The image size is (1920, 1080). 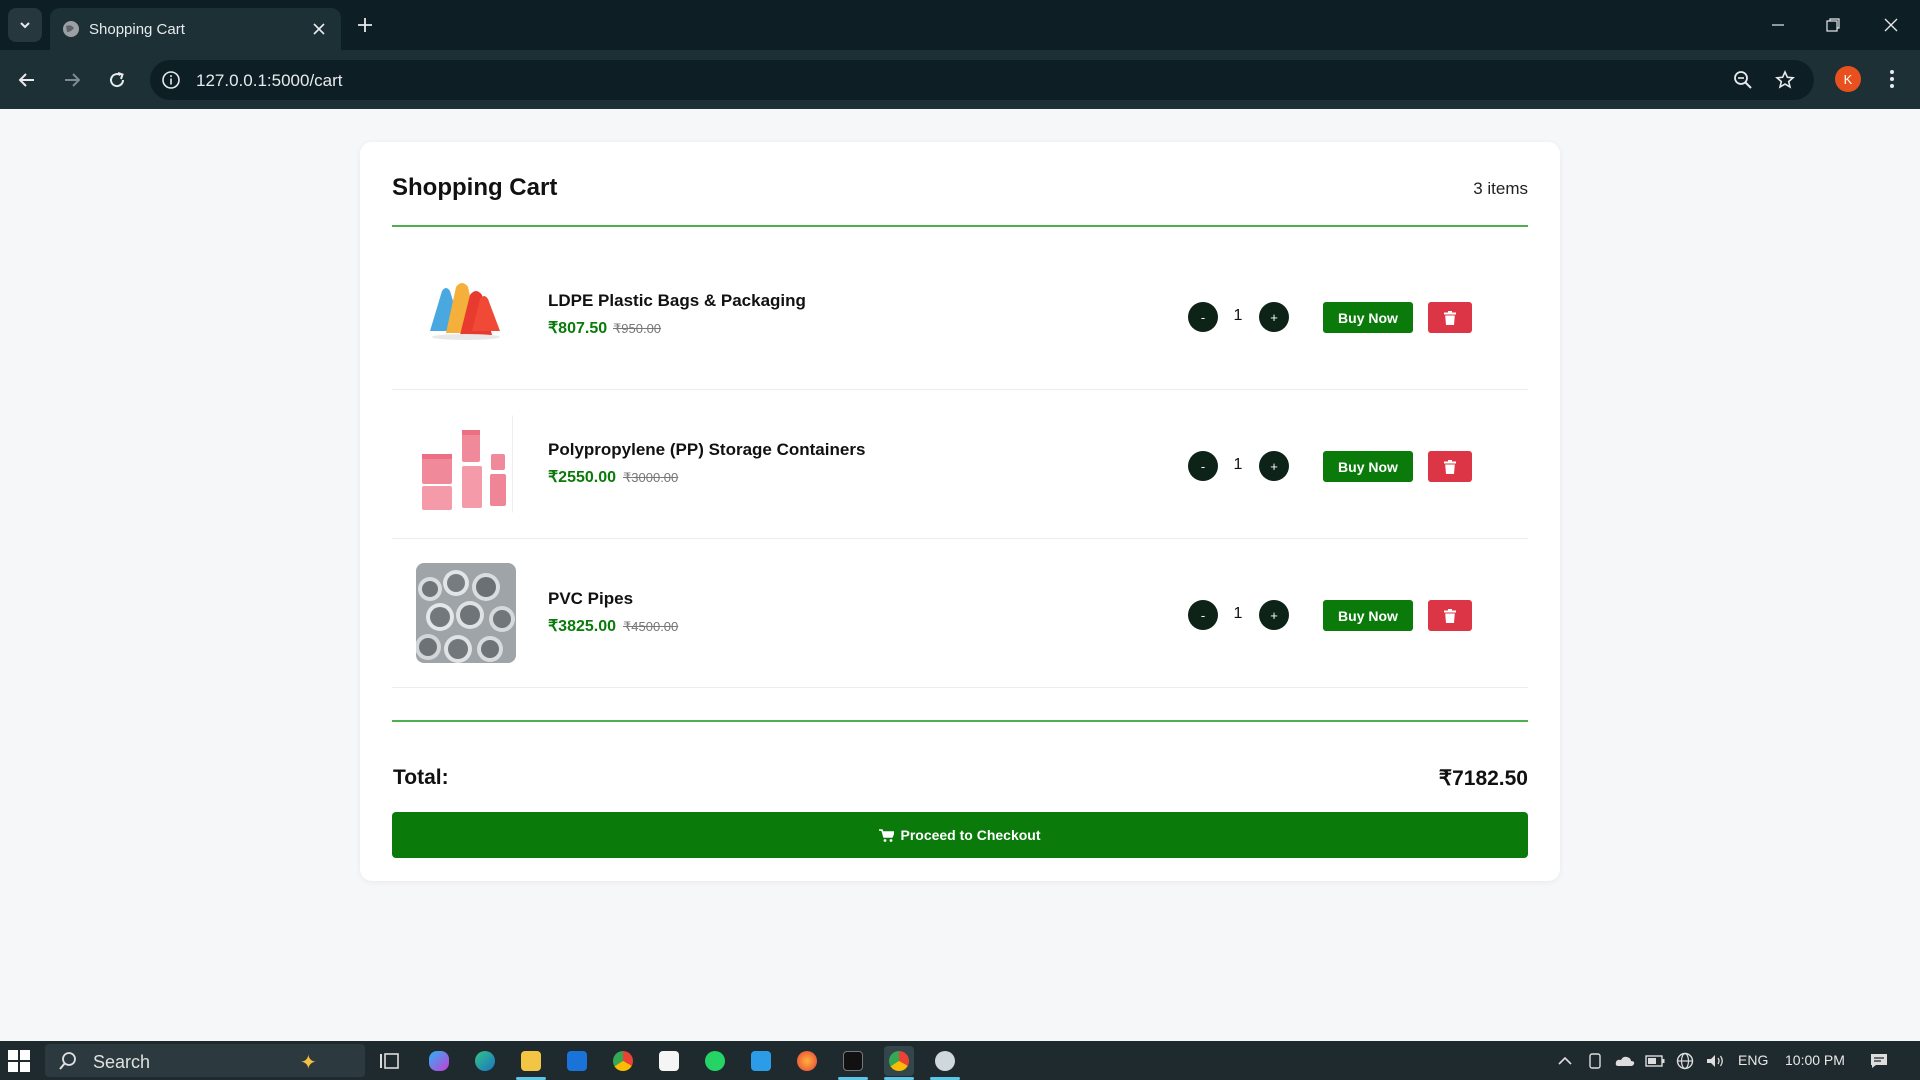 I want to click on browser-toolbar: 127.0.0.1:5000/cart K, so click(x=960, y=79).